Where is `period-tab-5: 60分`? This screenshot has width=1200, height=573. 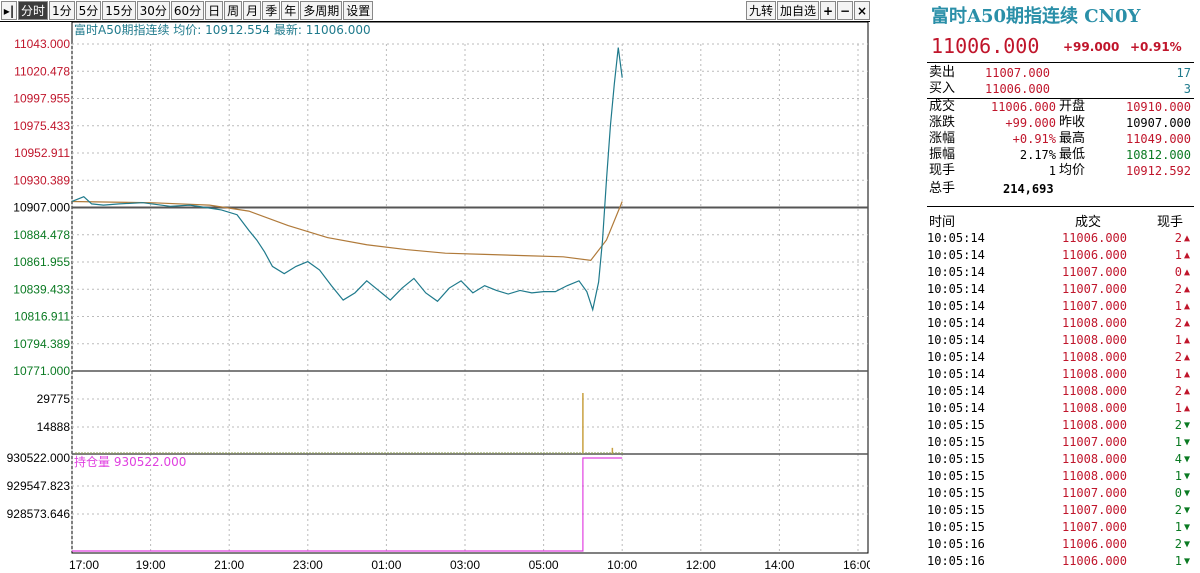 period-tab-5: 60分 is located at coordinates (187, 10).